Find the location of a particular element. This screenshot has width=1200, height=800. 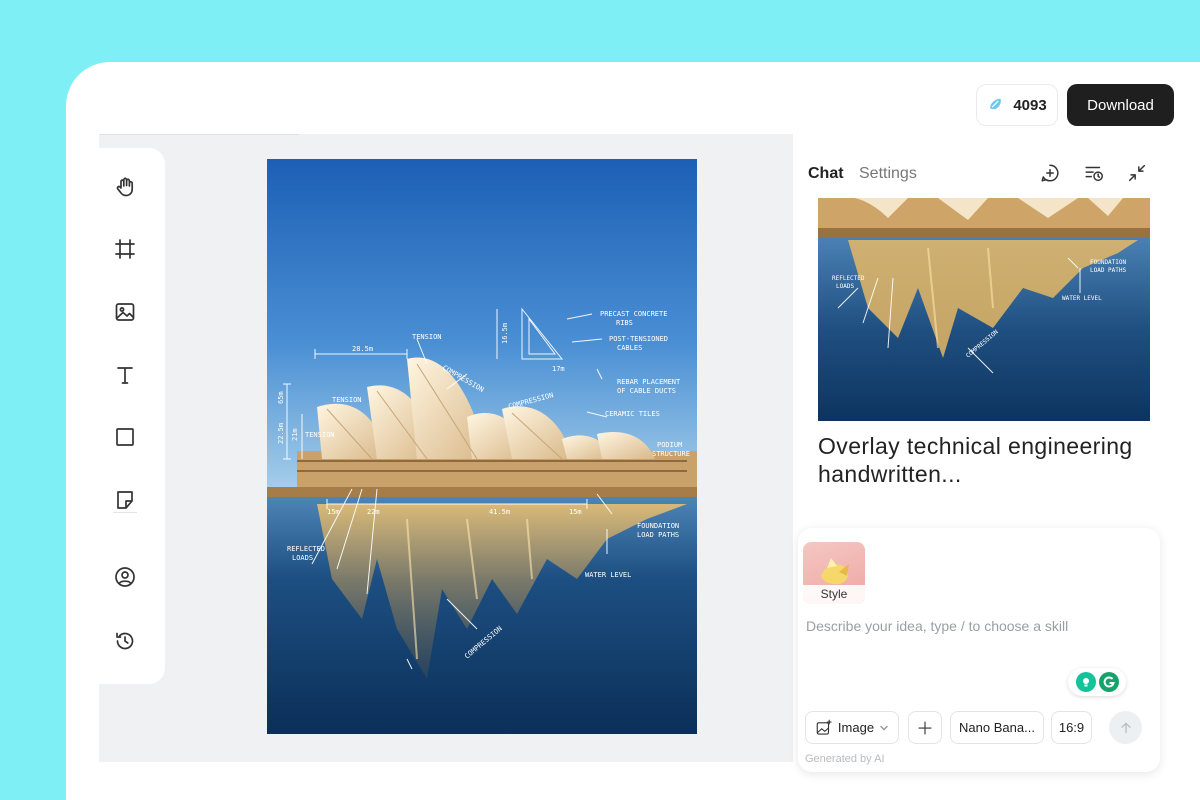

annotation-tension-left2: TENSION is located at coordinates (320, 435).